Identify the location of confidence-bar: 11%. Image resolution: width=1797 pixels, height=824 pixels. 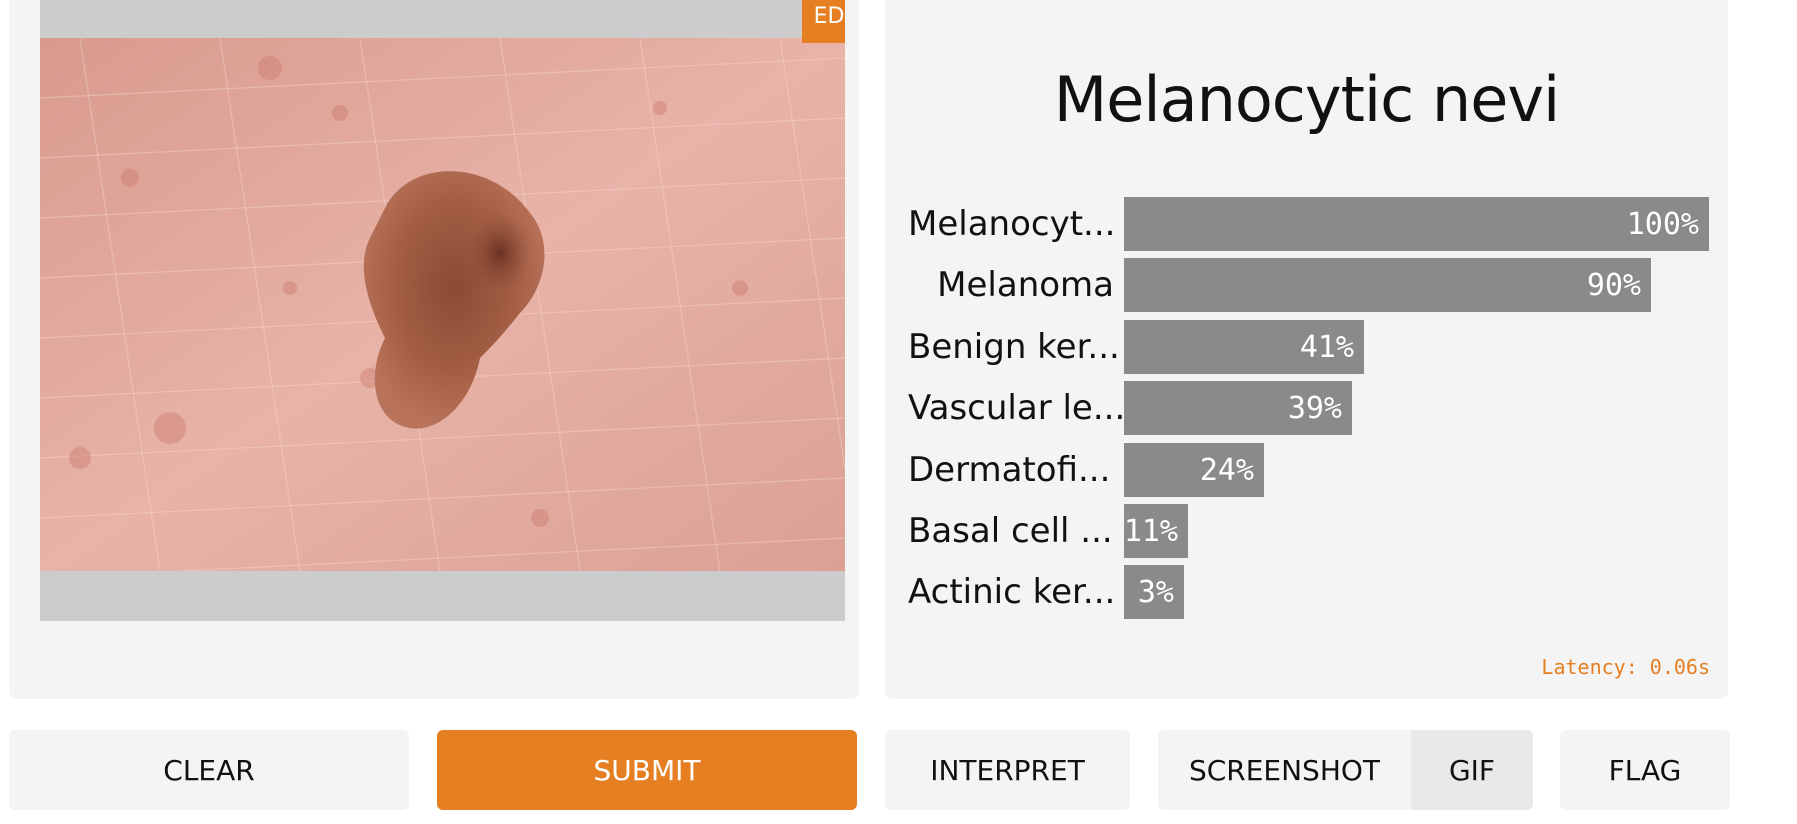
(1156, 531).